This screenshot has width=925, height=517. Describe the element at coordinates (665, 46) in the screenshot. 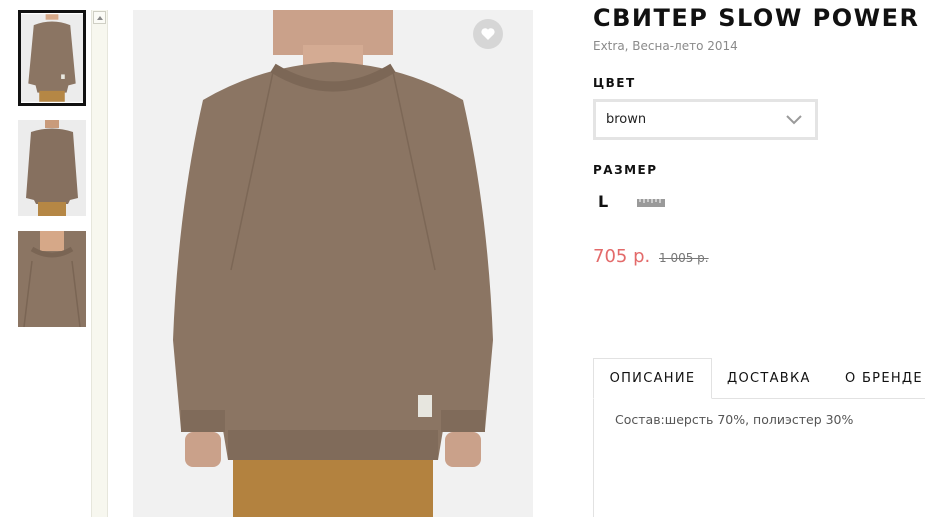

I see `product-subtitle: Extra, Весна-лето 2014` at that location.